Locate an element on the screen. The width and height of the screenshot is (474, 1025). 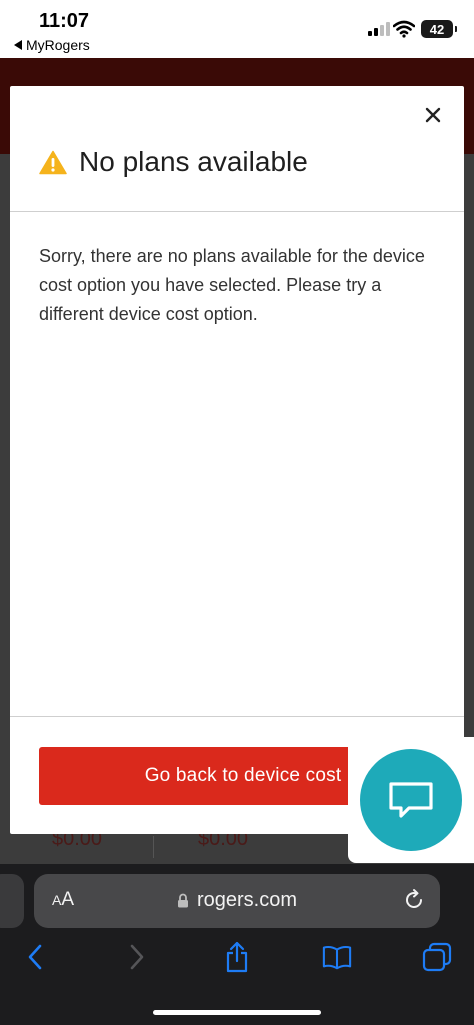
modal-divider-top is located at coordinates (237, 211).